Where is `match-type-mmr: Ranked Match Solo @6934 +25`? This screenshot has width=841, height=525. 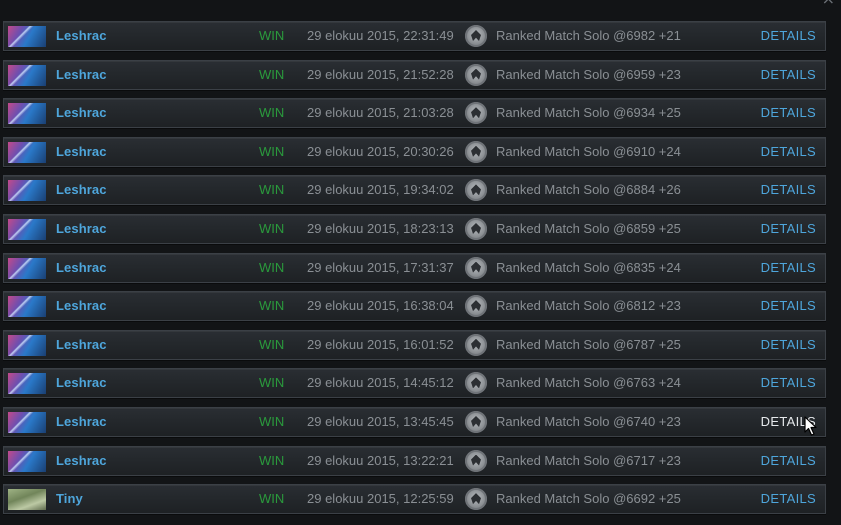 match-type-mmr: Ranked Match Solo @6934 +25 is located at coordinates (588, 113).